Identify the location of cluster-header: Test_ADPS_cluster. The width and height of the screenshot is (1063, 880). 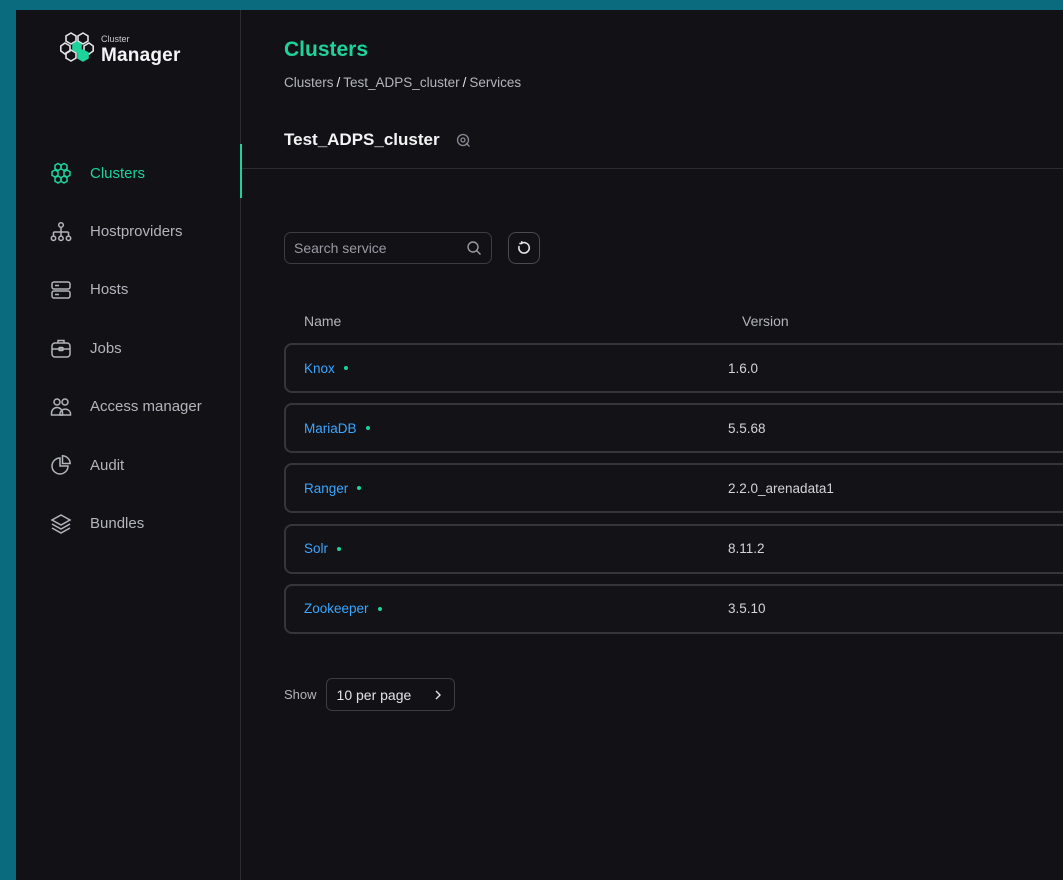
(377, 140).